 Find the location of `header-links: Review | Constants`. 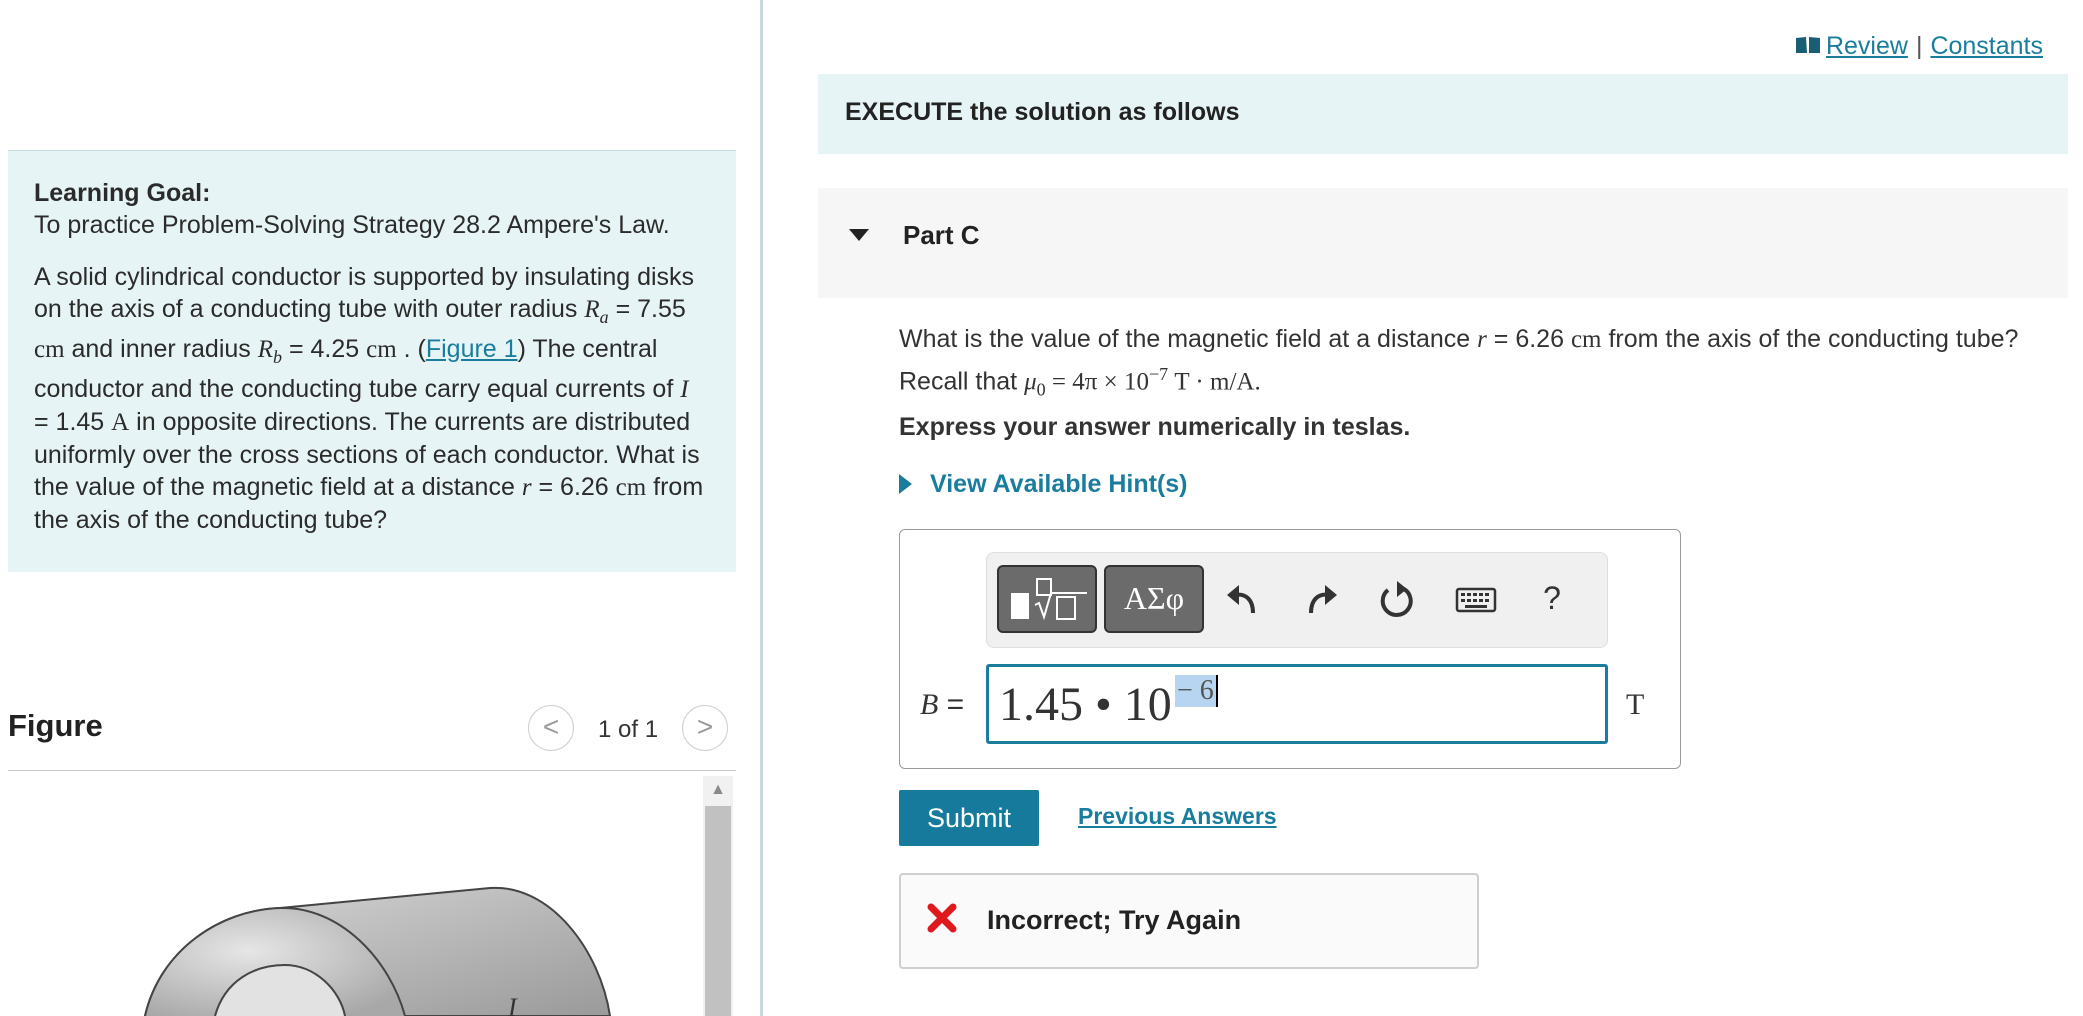

header-links: Review | Constants is located at coordinates (1918, 47).